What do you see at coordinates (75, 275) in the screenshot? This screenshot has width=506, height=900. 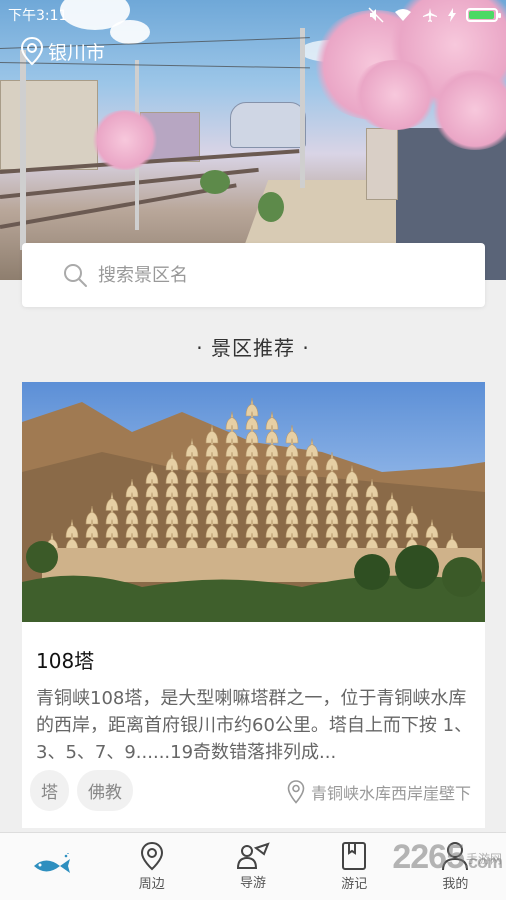 I see `search-icon` at bounding box center [75, 275].